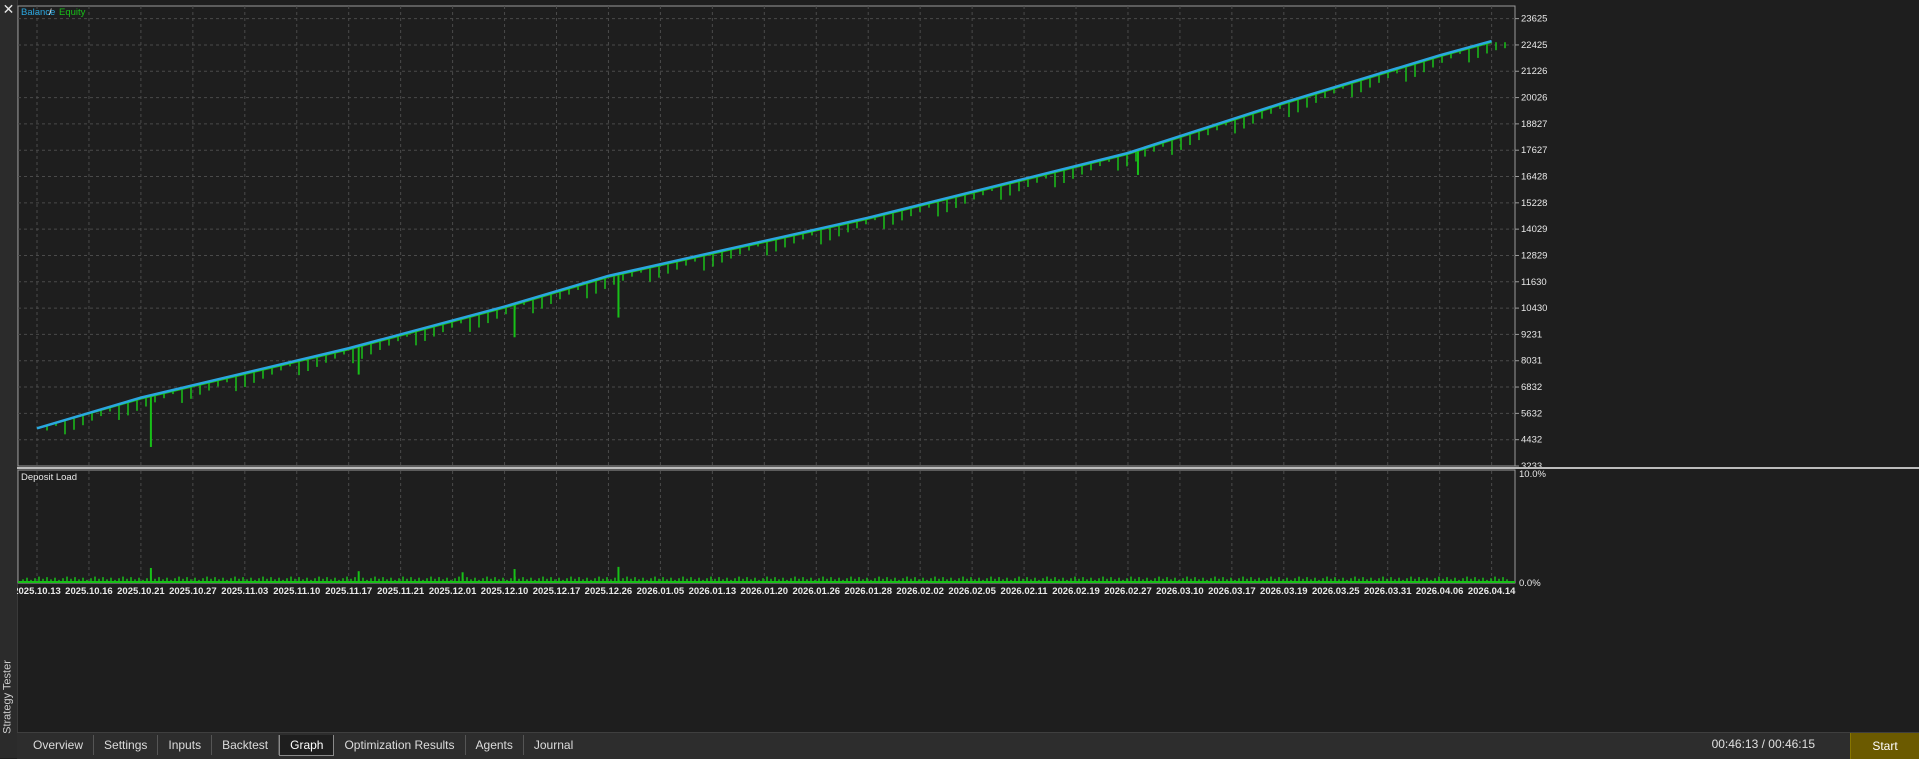 This screenshot has width=1919, height=759. I want to click on start-button: Start, so click(1884, 746).